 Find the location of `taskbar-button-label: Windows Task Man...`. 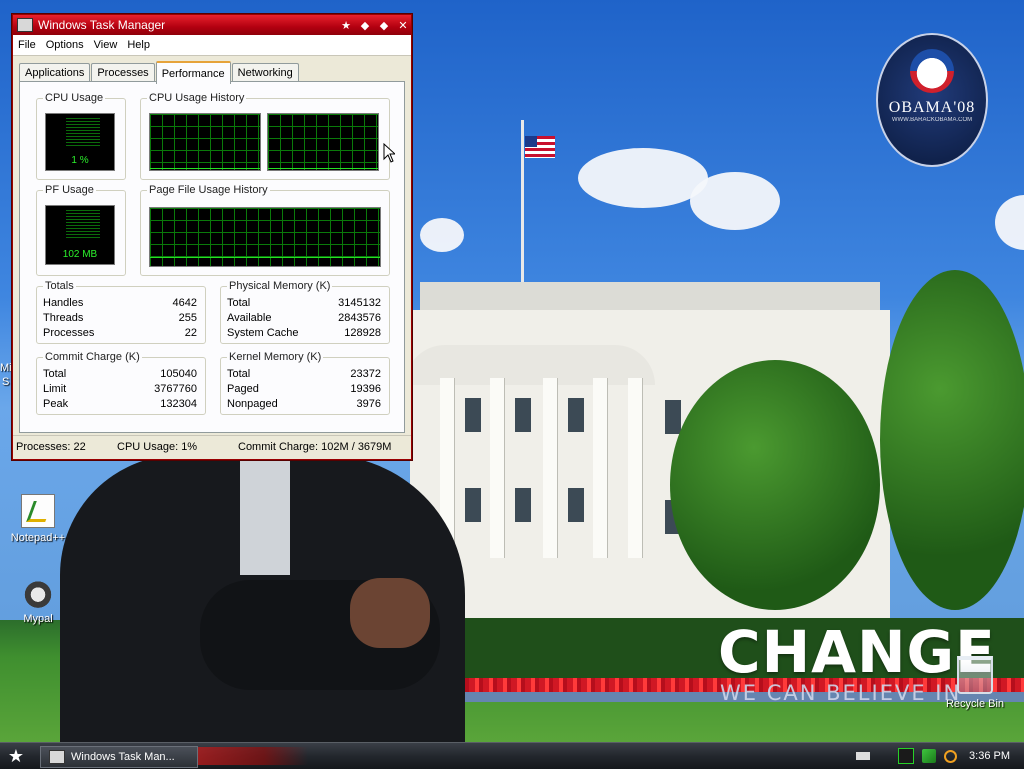

taskbar-button-label: Windows Task Man... is located at coordinates (123, 757).